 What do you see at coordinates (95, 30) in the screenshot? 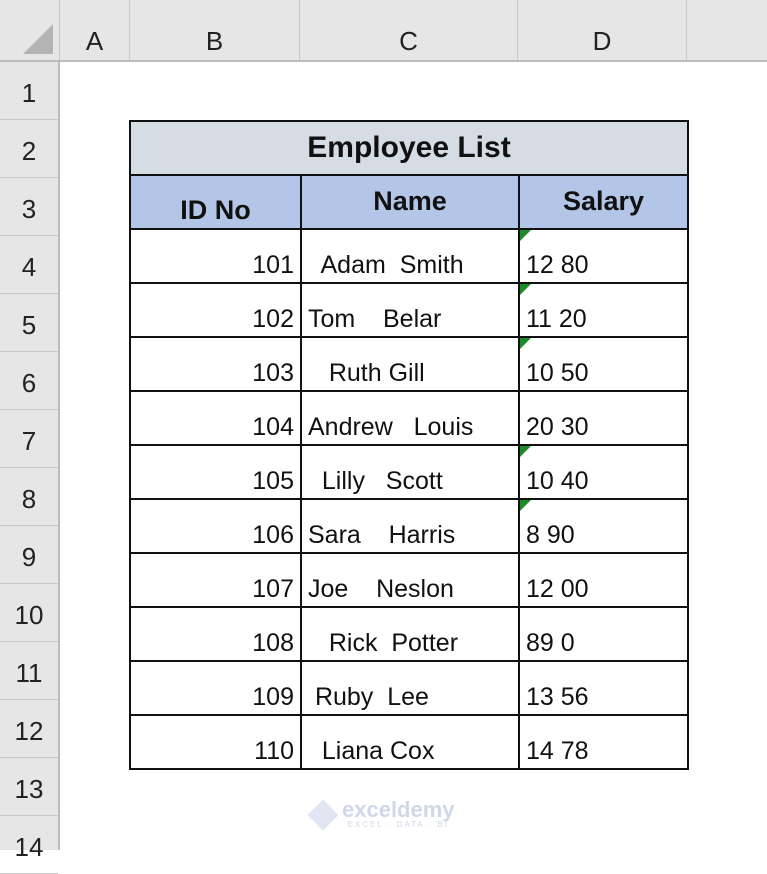
I see `column-header-a: A` at bounding box center [95, 30].